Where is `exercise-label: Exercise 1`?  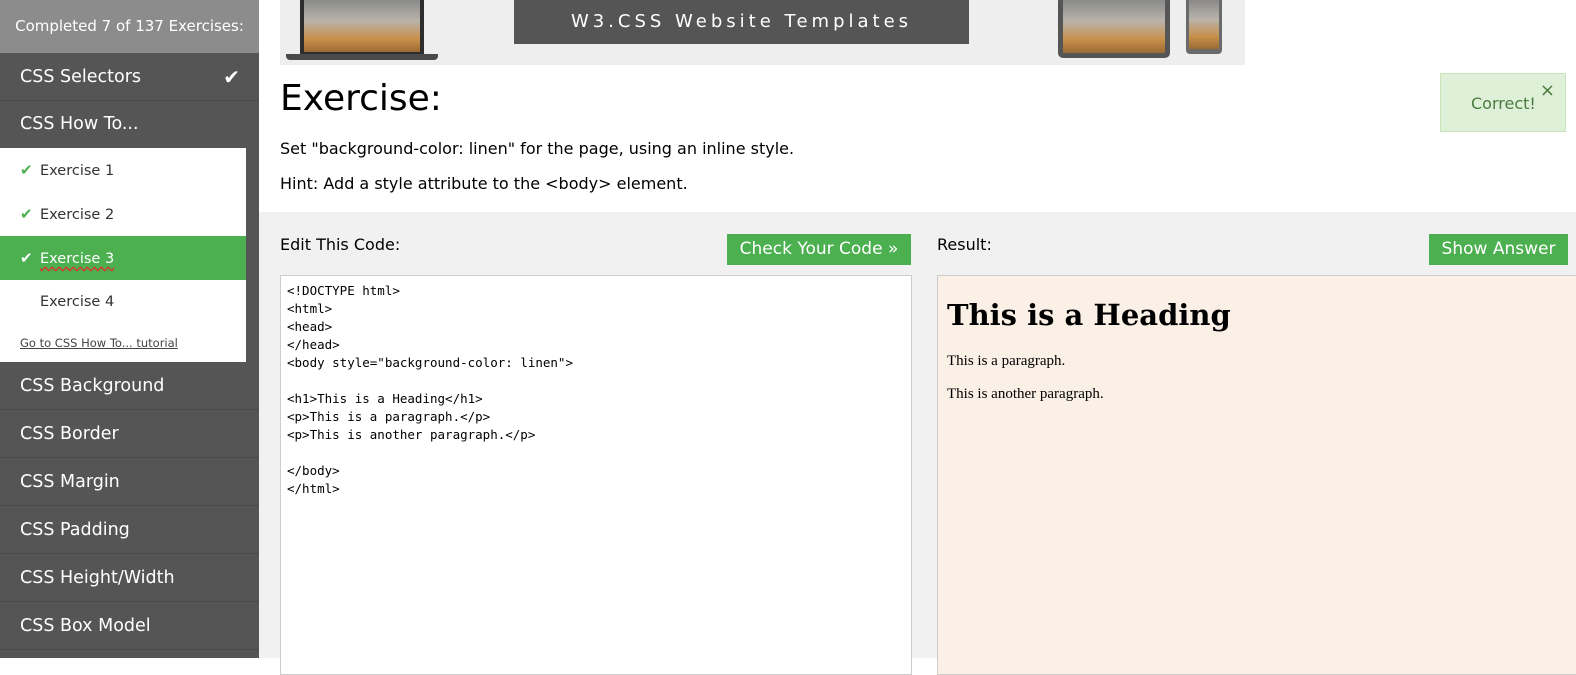
exercise-label: Exercise 1 is located at coordinates (77, 171).